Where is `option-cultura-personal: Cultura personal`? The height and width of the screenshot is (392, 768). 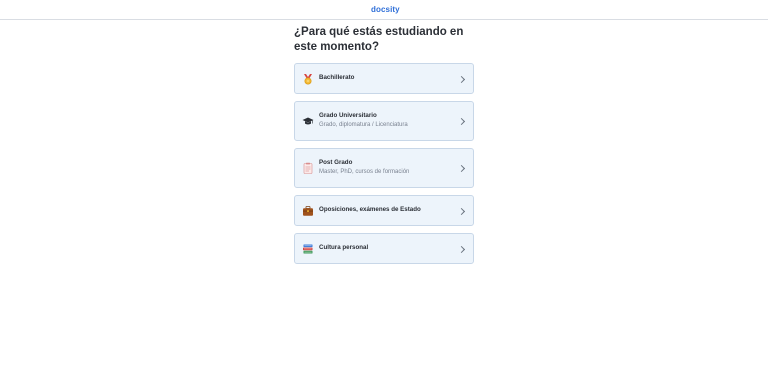
option-cultura-personal: Cultura personal is located at coordinates (384, 248).